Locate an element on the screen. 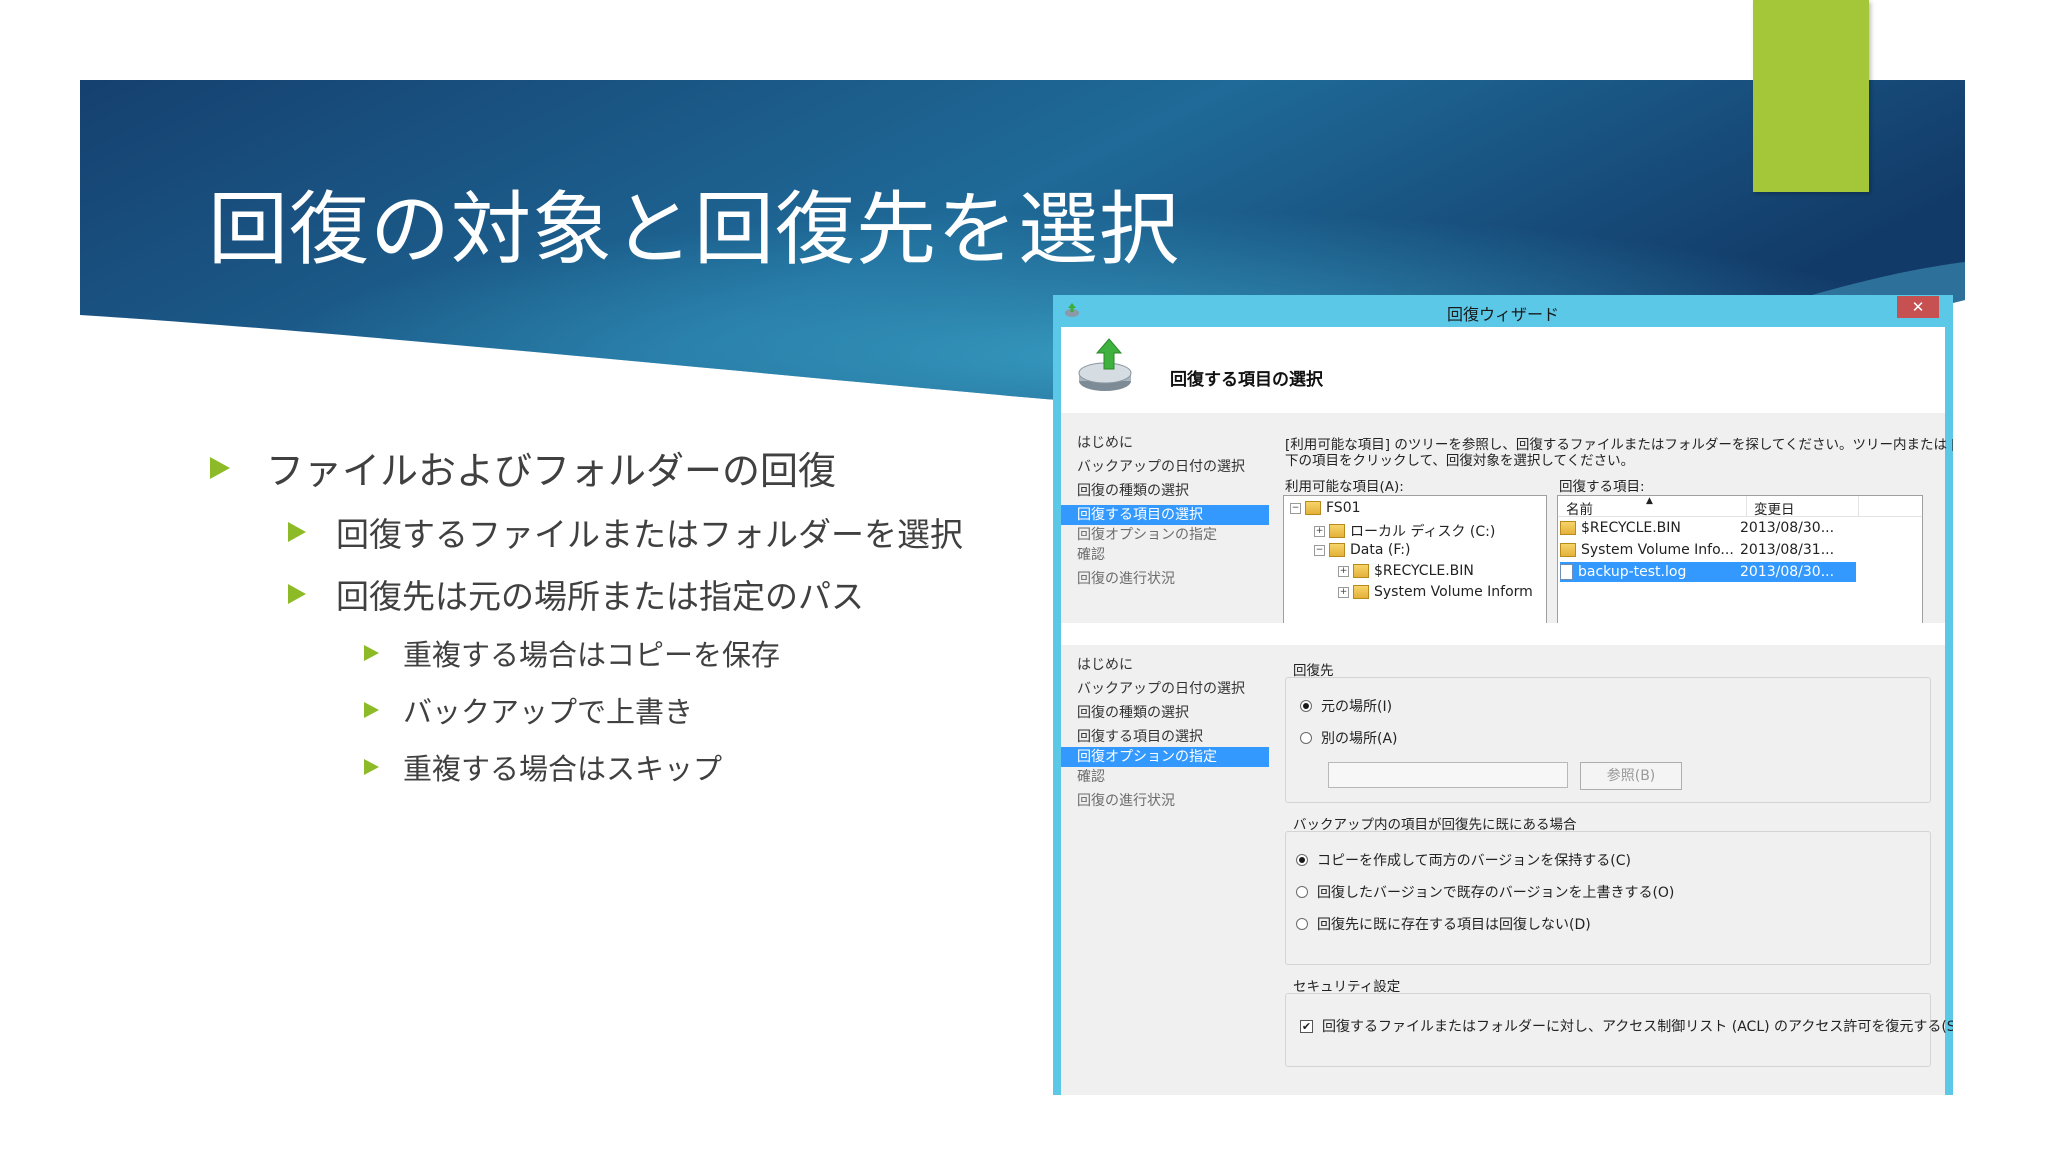  tree-node-recycle-bin: + $RECYCLE.BIN is located at coordinates (1406, 571).